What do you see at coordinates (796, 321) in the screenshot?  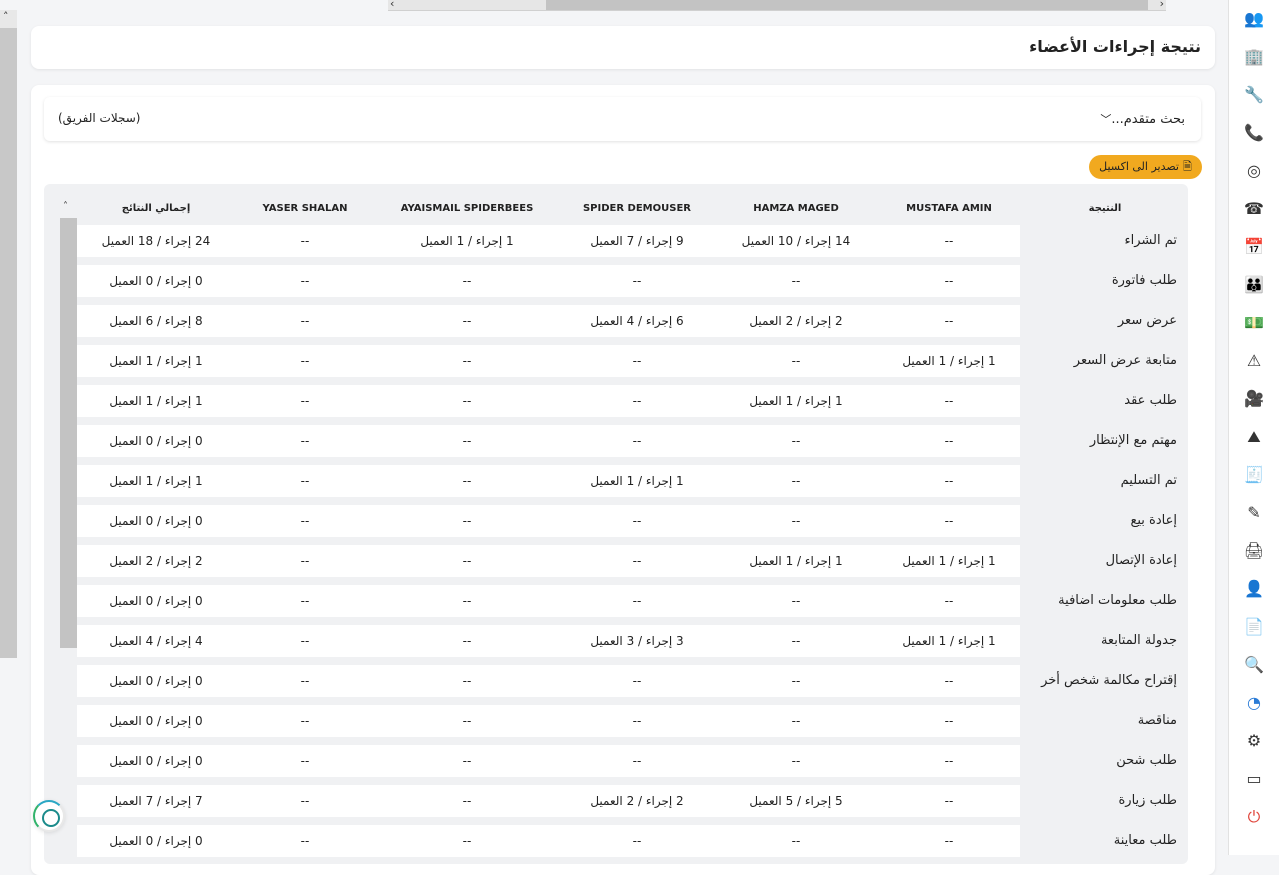 I see `table-cell: 2 إجراء / 2 العميل` at bounding box center [796, 321].